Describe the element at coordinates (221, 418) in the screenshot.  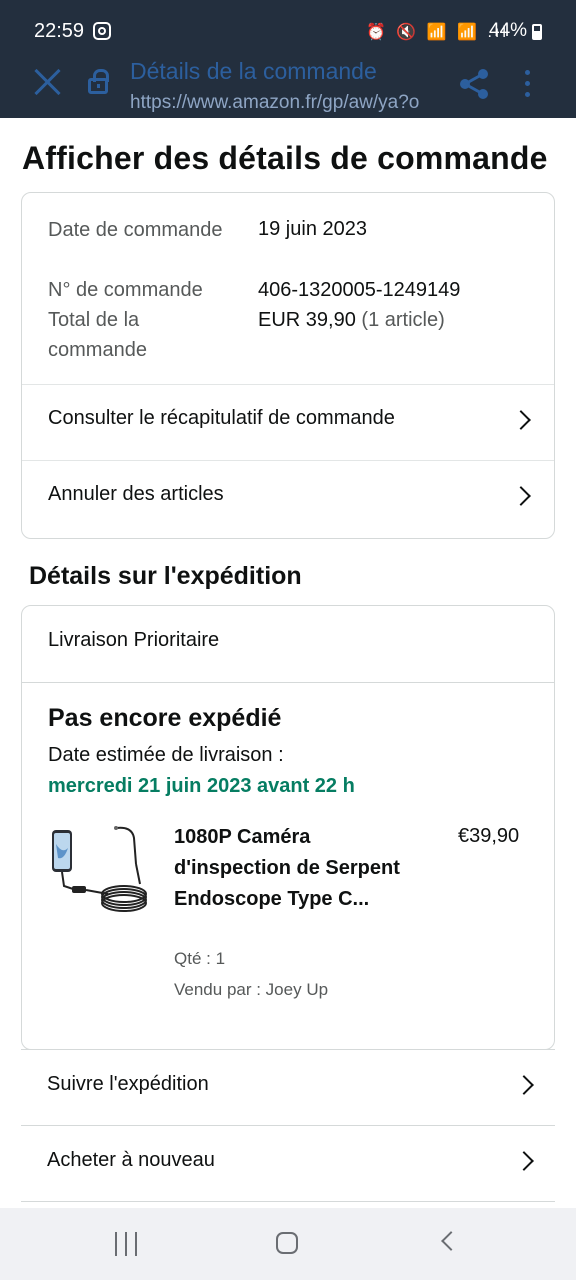
I see `view-order-summary-label: Consulter le récapitulatif de commande` at that location.